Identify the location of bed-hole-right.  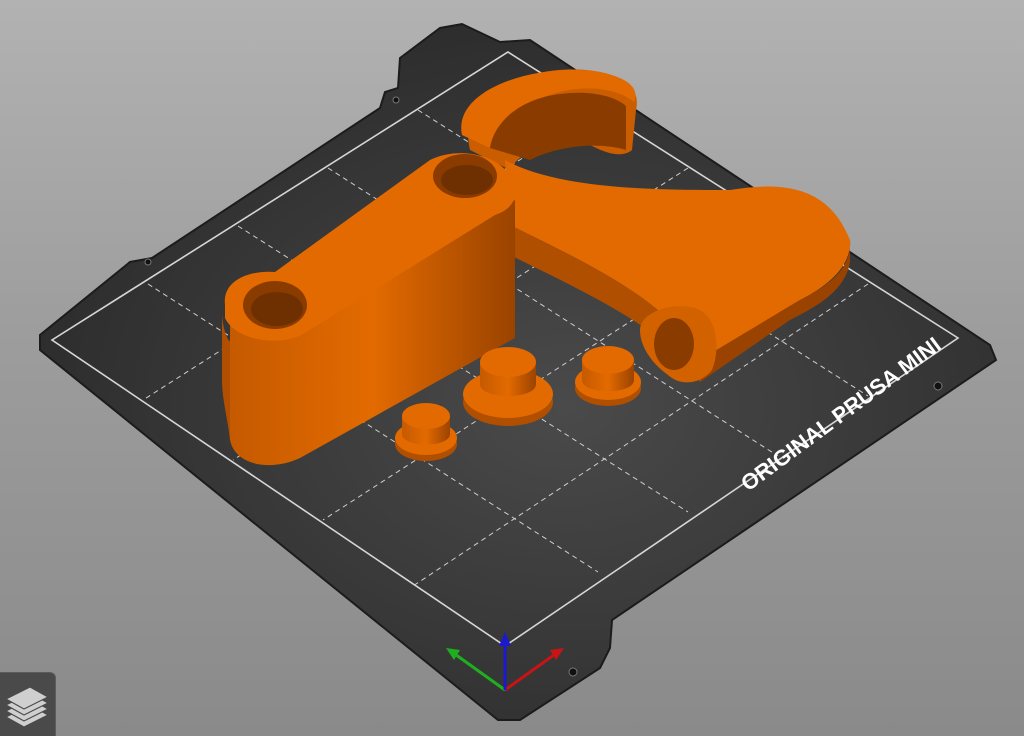
(938, 386).